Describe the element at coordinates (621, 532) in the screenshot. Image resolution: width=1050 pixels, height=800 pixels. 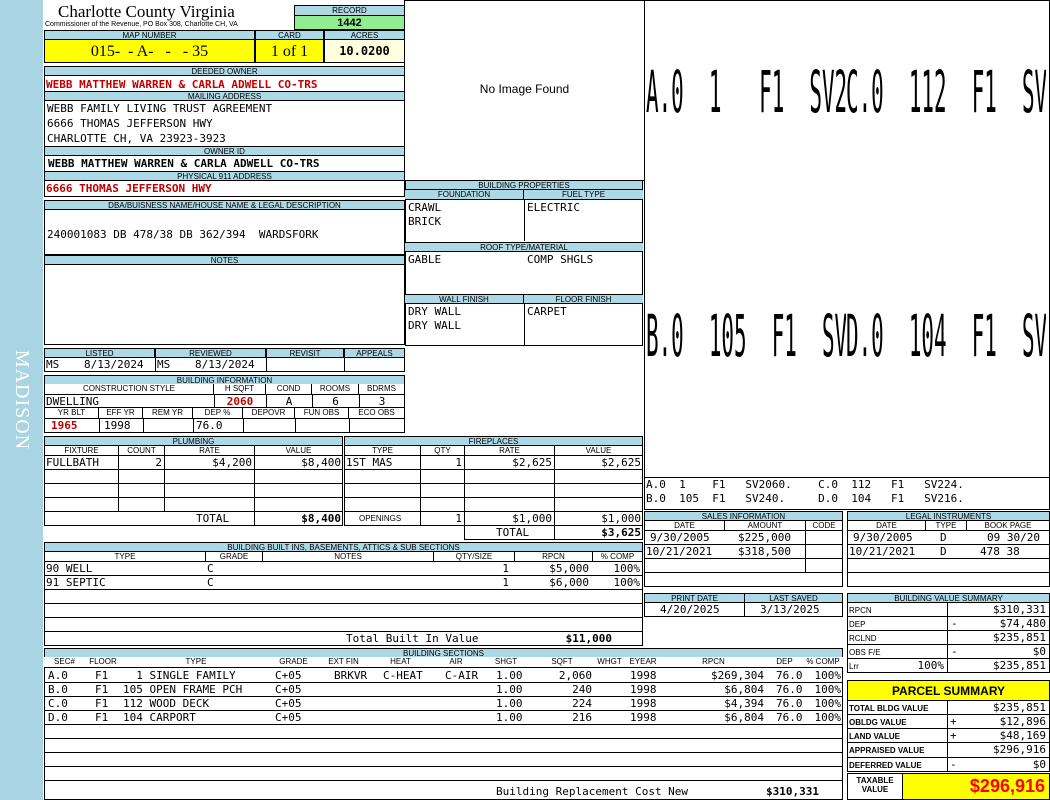
I see `fireplace-total-value: $3,625` at that location.